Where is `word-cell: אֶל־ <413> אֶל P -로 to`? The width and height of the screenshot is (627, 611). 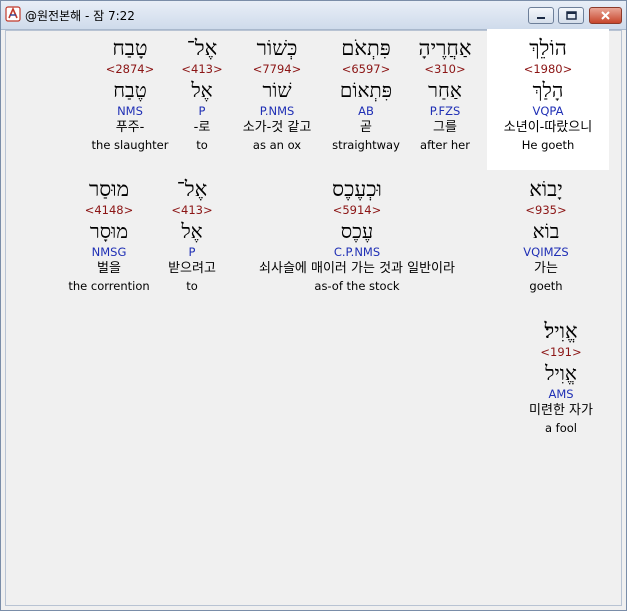 word-cell: אֶל־ <413> אֶל P -로 to is located at coordinates (202, 94).